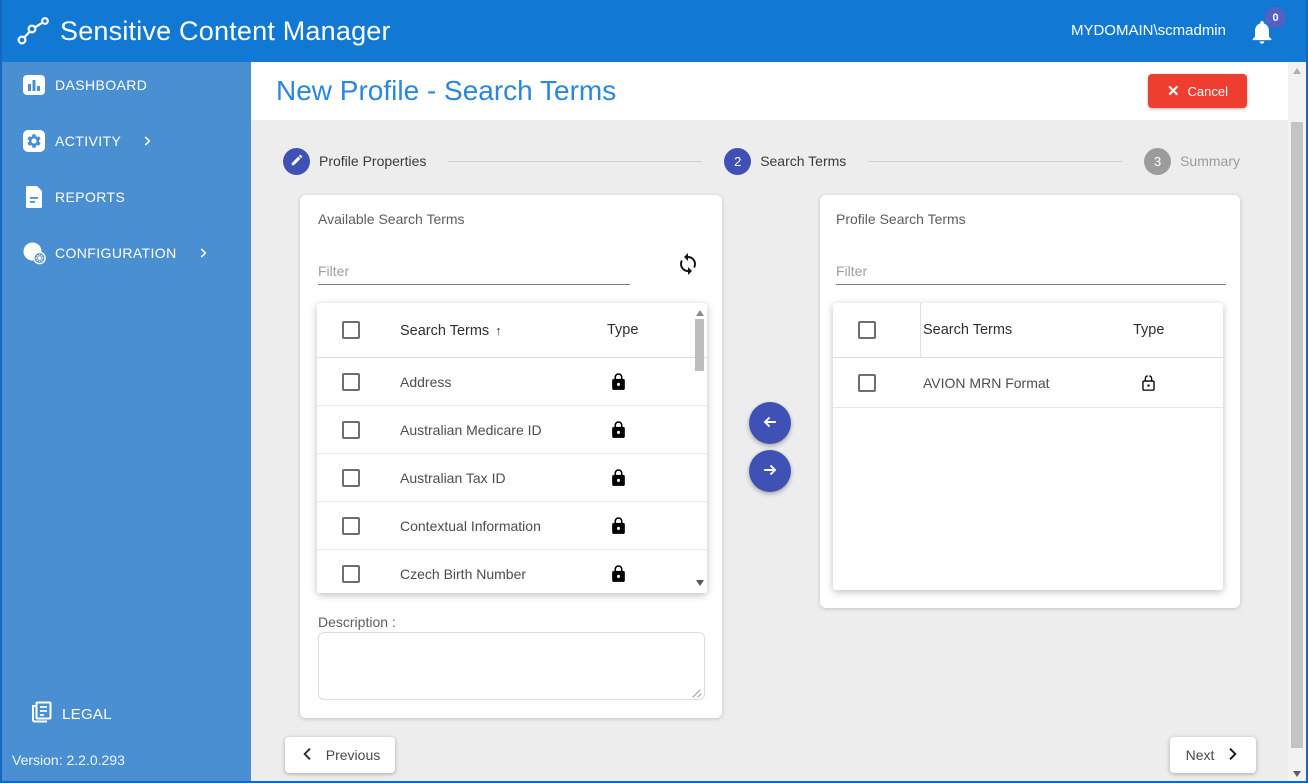 This screenshot has height=783, width=1308. I want to click on cancel-button: ✕ Cancel, so click(1197, 91).